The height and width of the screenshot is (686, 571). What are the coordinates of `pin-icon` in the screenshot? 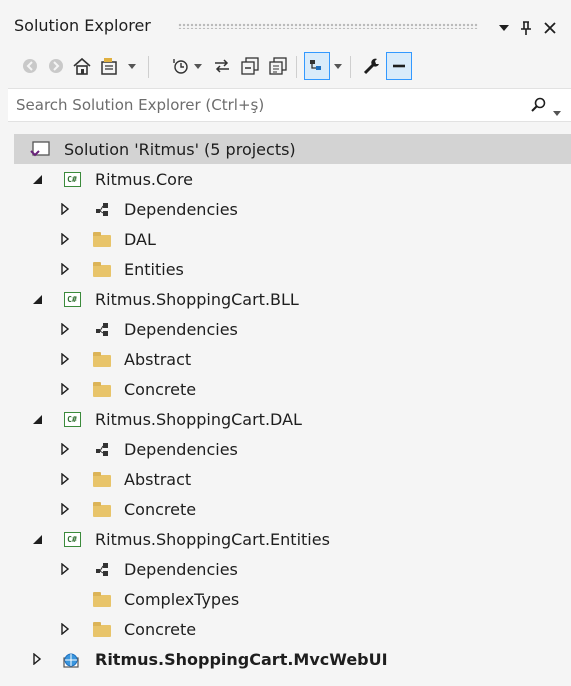 It's located at (526, 28).